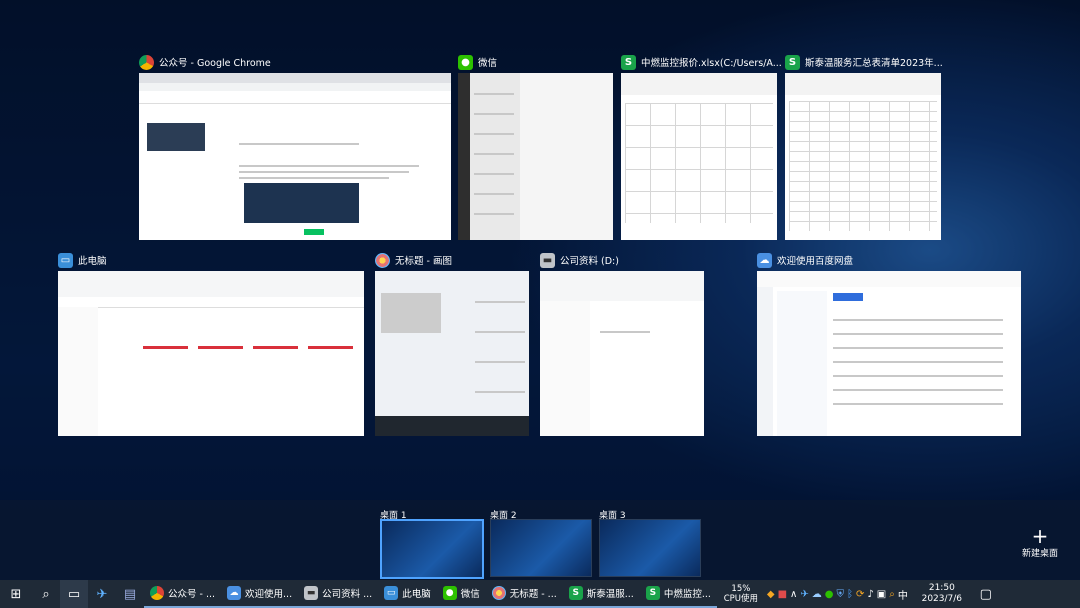  What do you see at coordinates (815, 261) in the screenshot?
I see `window-title: 欢迎使用百度网盘` at bounding box center [815, 261].